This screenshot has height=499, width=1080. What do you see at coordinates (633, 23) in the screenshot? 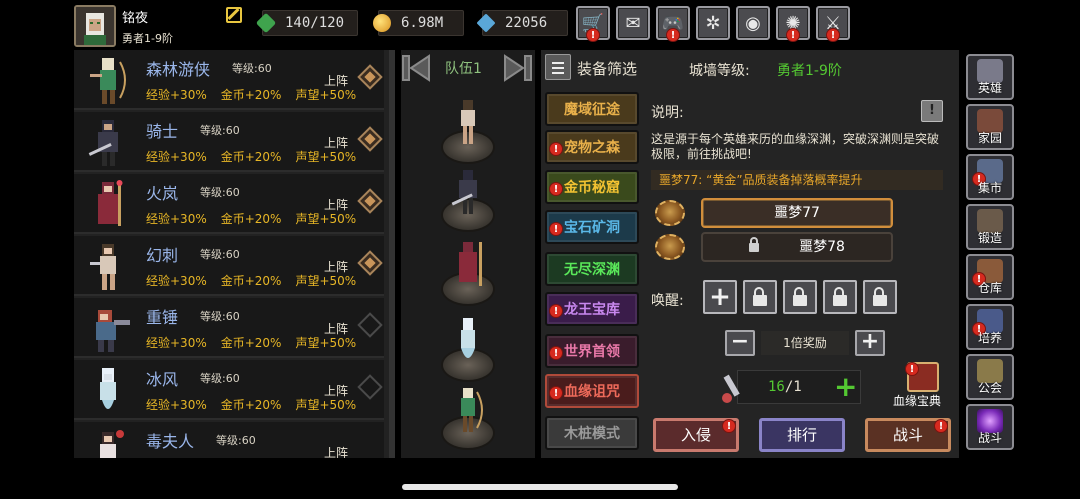
I see `mail-button: ✉` at bounding box center [633, 23].